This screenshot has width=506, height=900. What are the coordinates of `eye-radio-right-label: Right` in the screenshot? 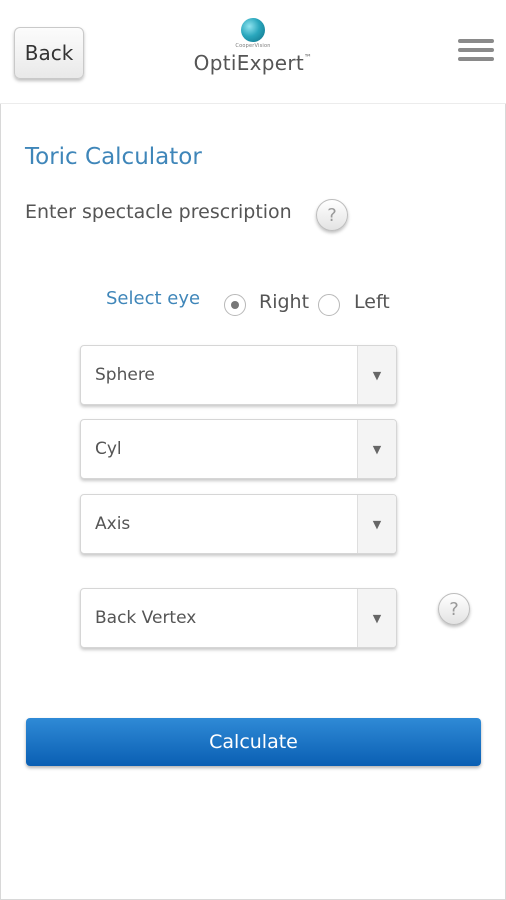 It's located at (284, 302).